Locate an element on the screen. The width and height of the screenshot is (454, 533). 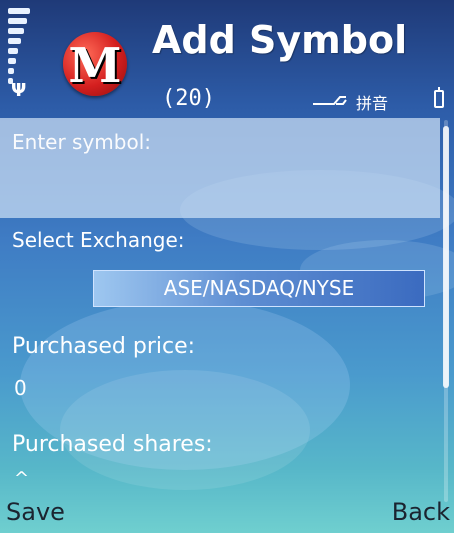
purchased-price-label: Purchased price: is located at coordinates (104, 346).